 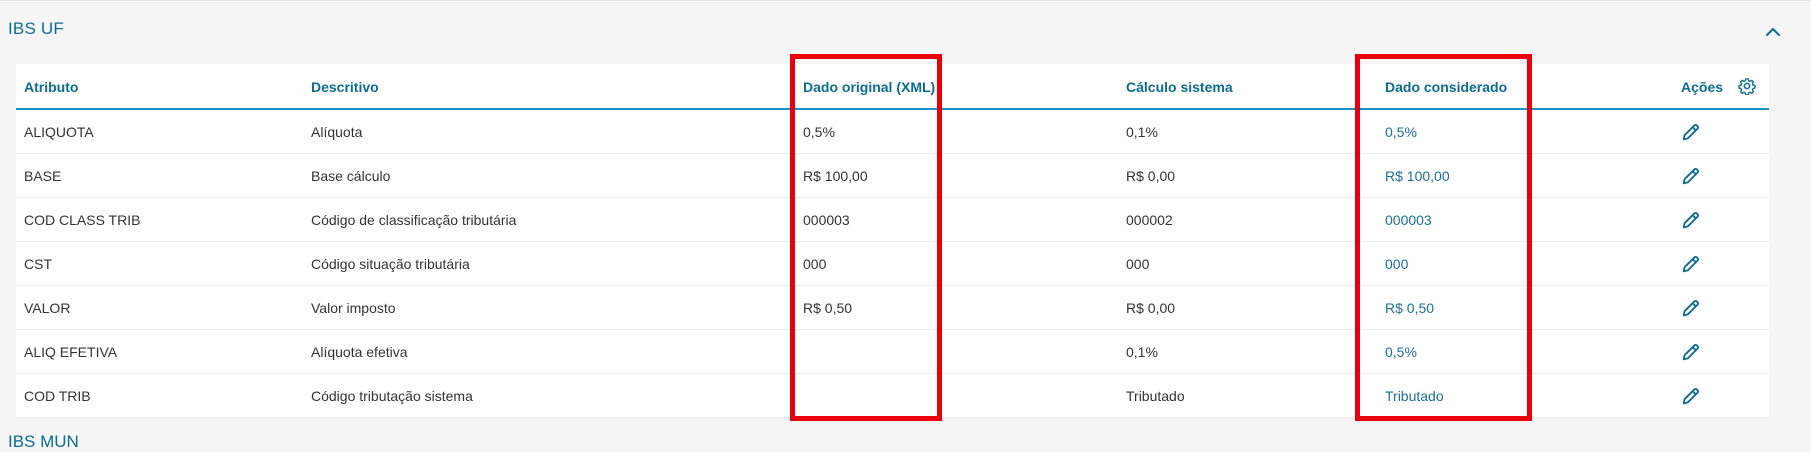 I want to click on cell-descritivo: Valor imposto, so click(x=353, y=308).